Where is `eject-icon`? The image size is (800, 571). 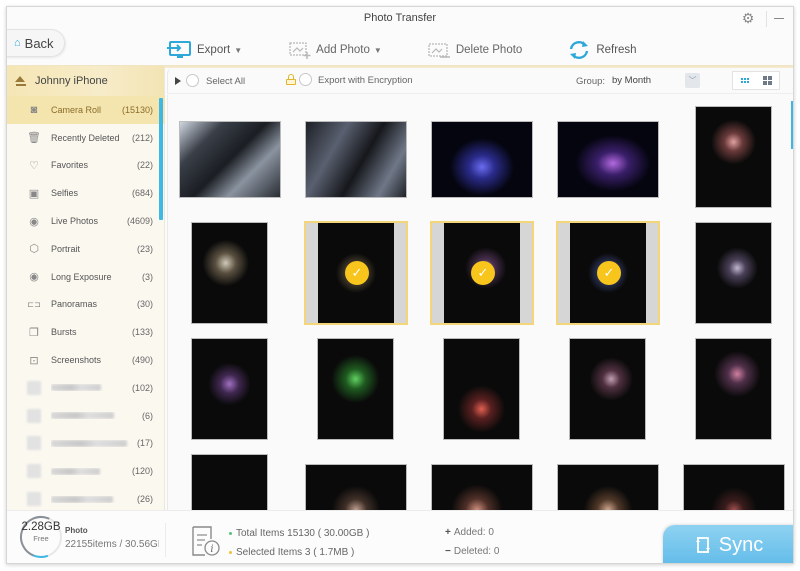 eject-icon is located at coordinates (21, 80).